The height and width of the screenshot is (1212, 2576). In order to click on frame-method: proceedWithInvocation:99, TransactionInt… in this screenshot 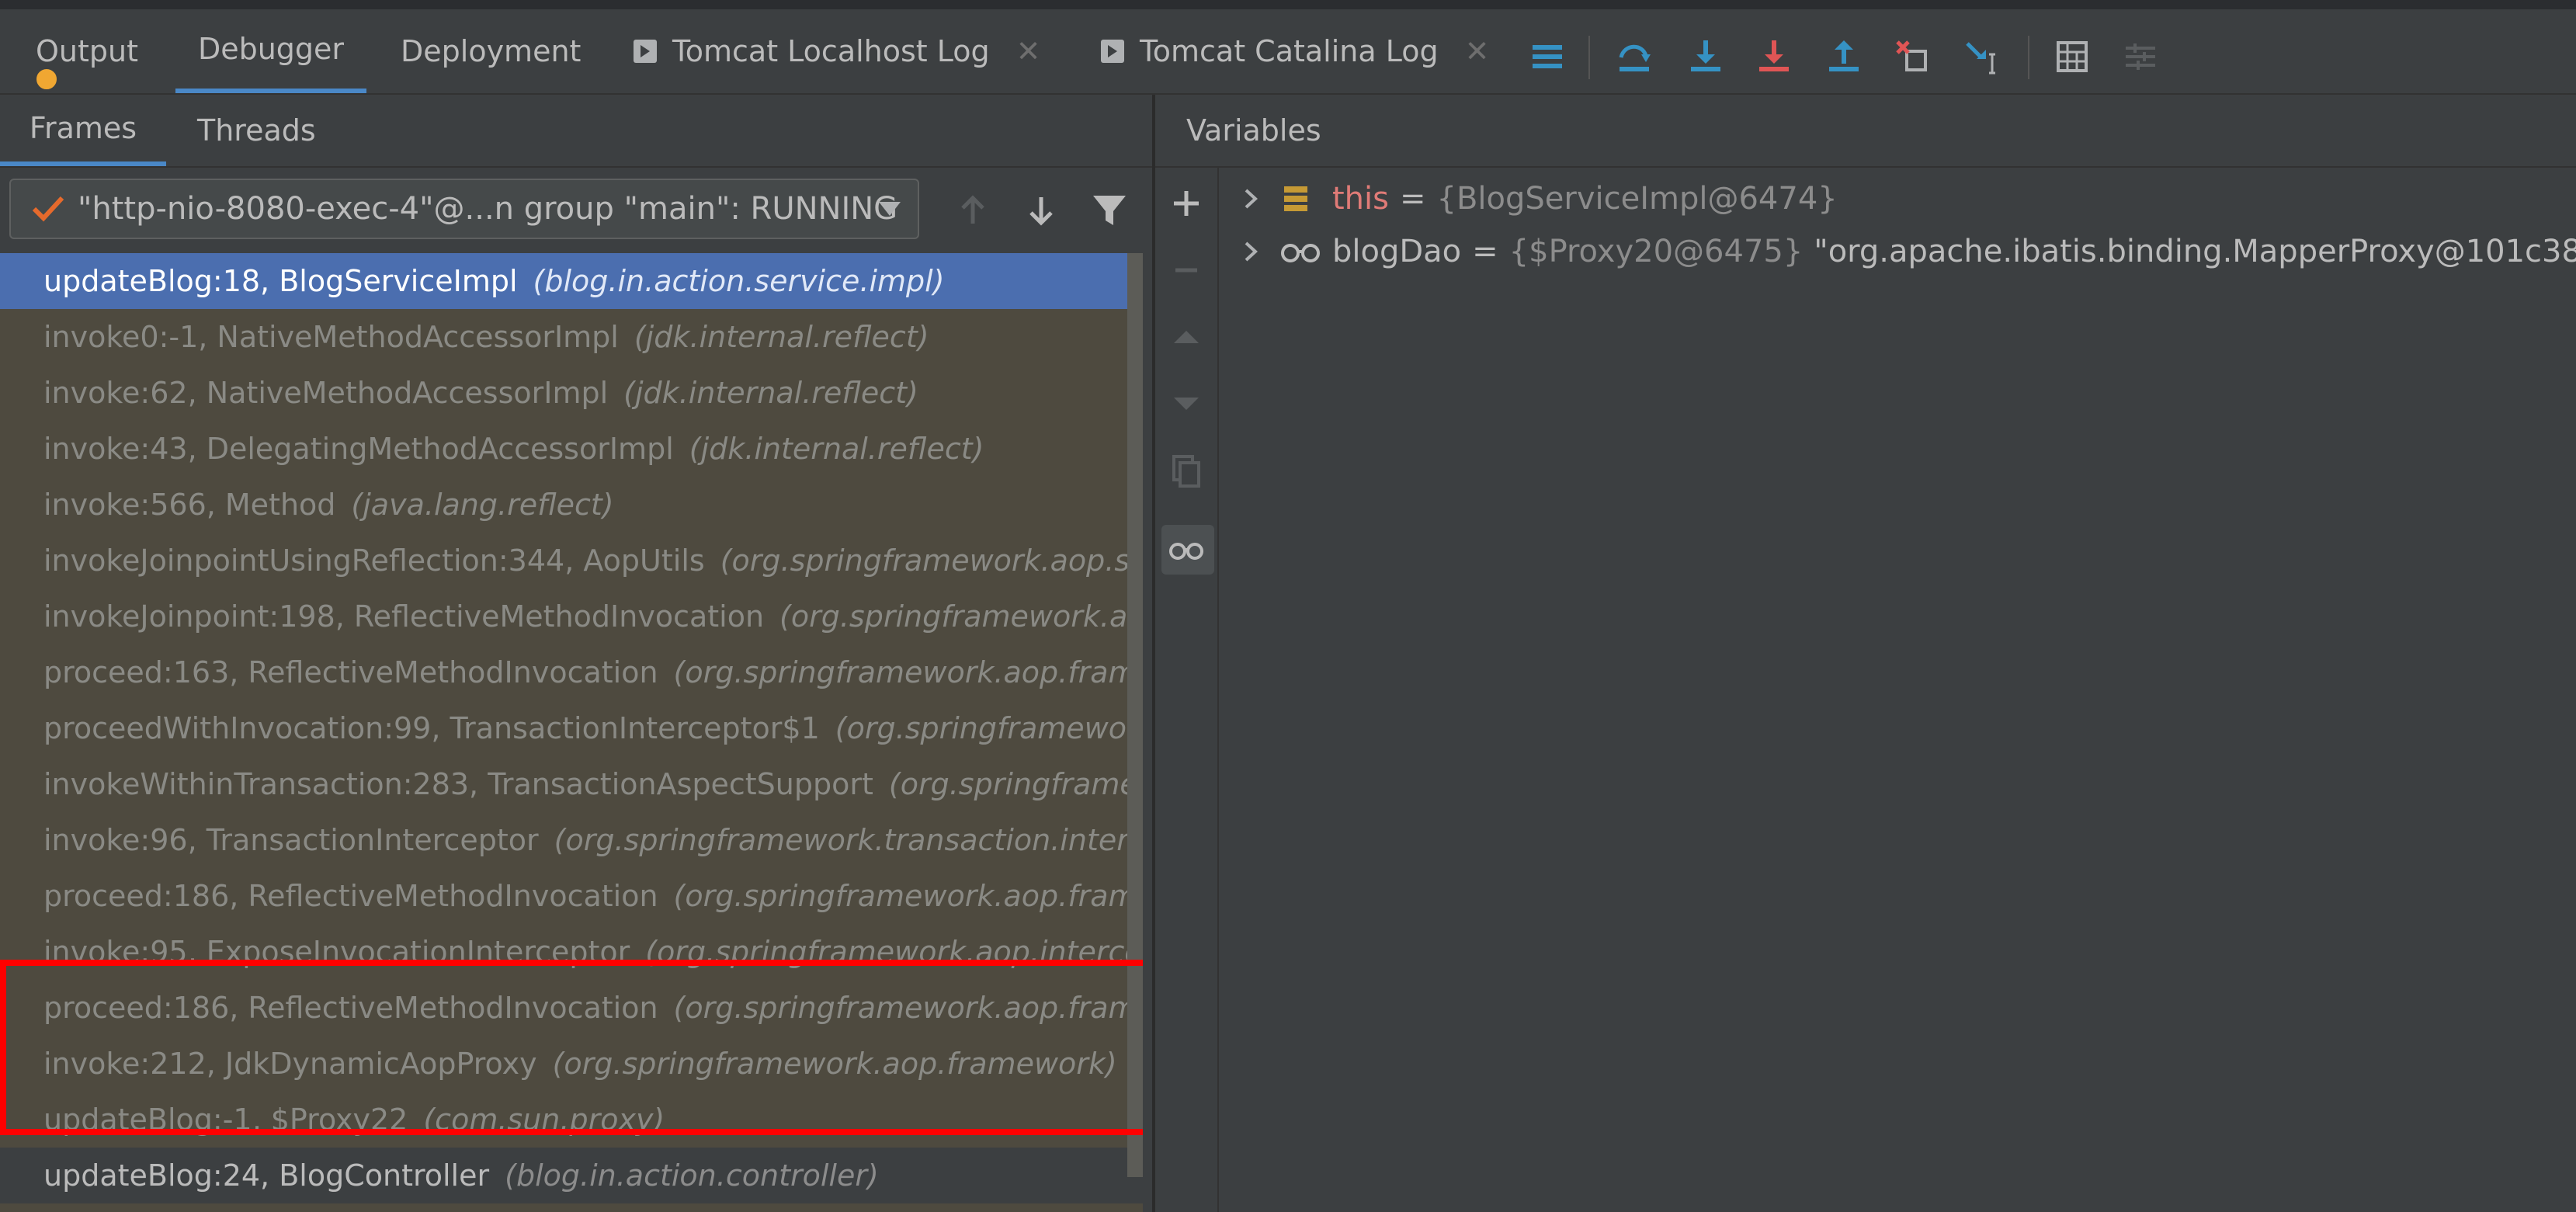, I will do `click(431, 728)`.